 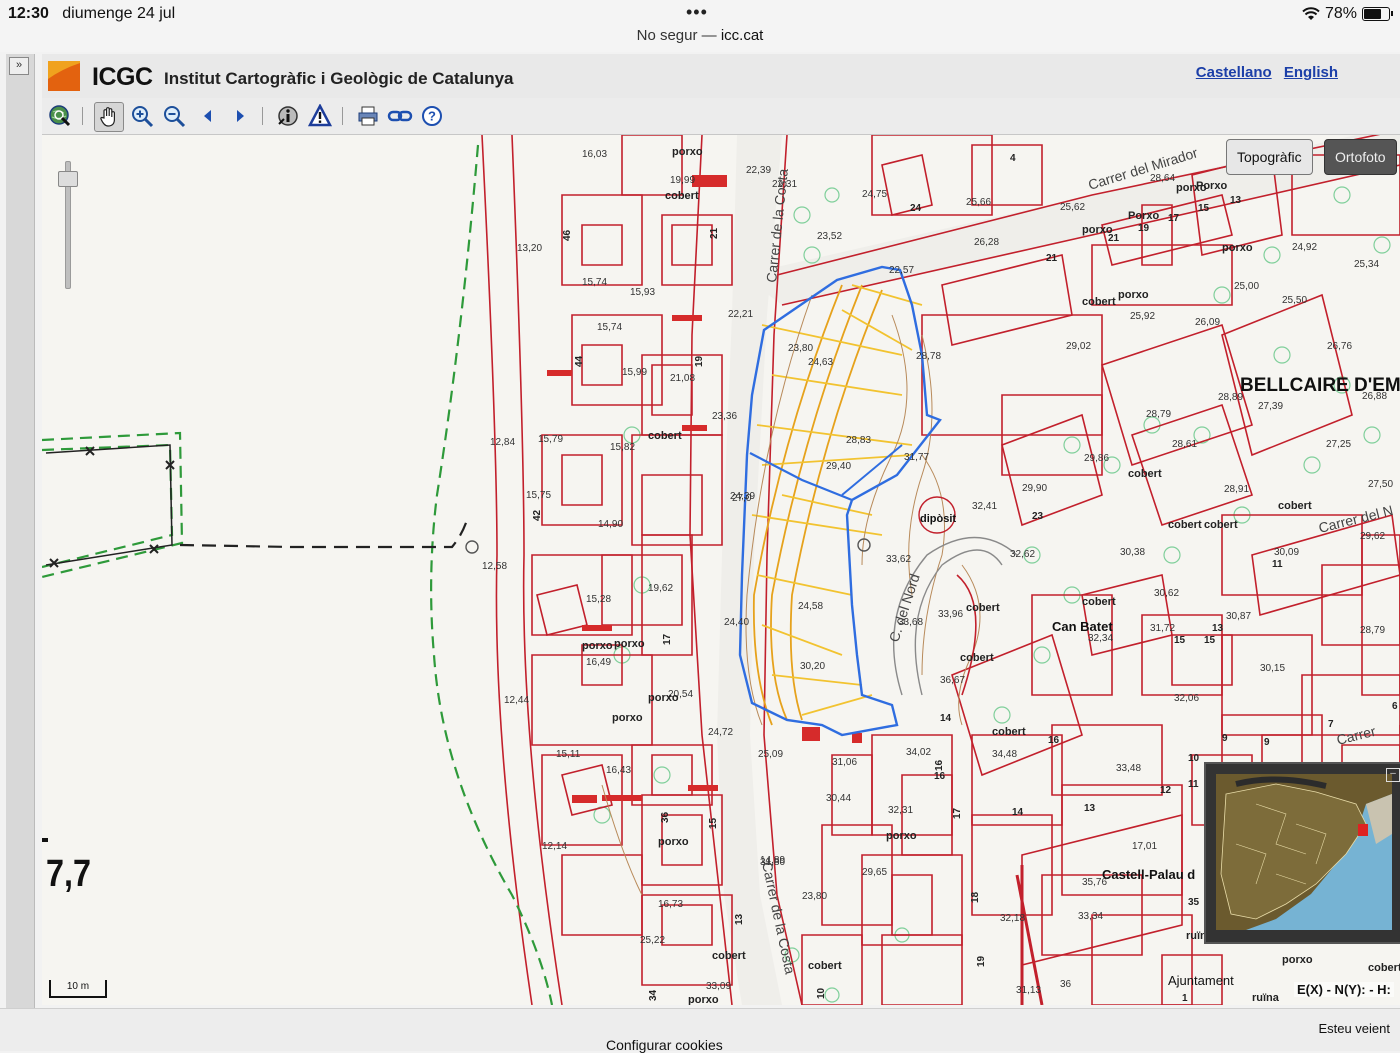 What do you see at coordinates (699, 361) in the screenshot?
I see `house-number: 19` at bounding box center [699, 361].